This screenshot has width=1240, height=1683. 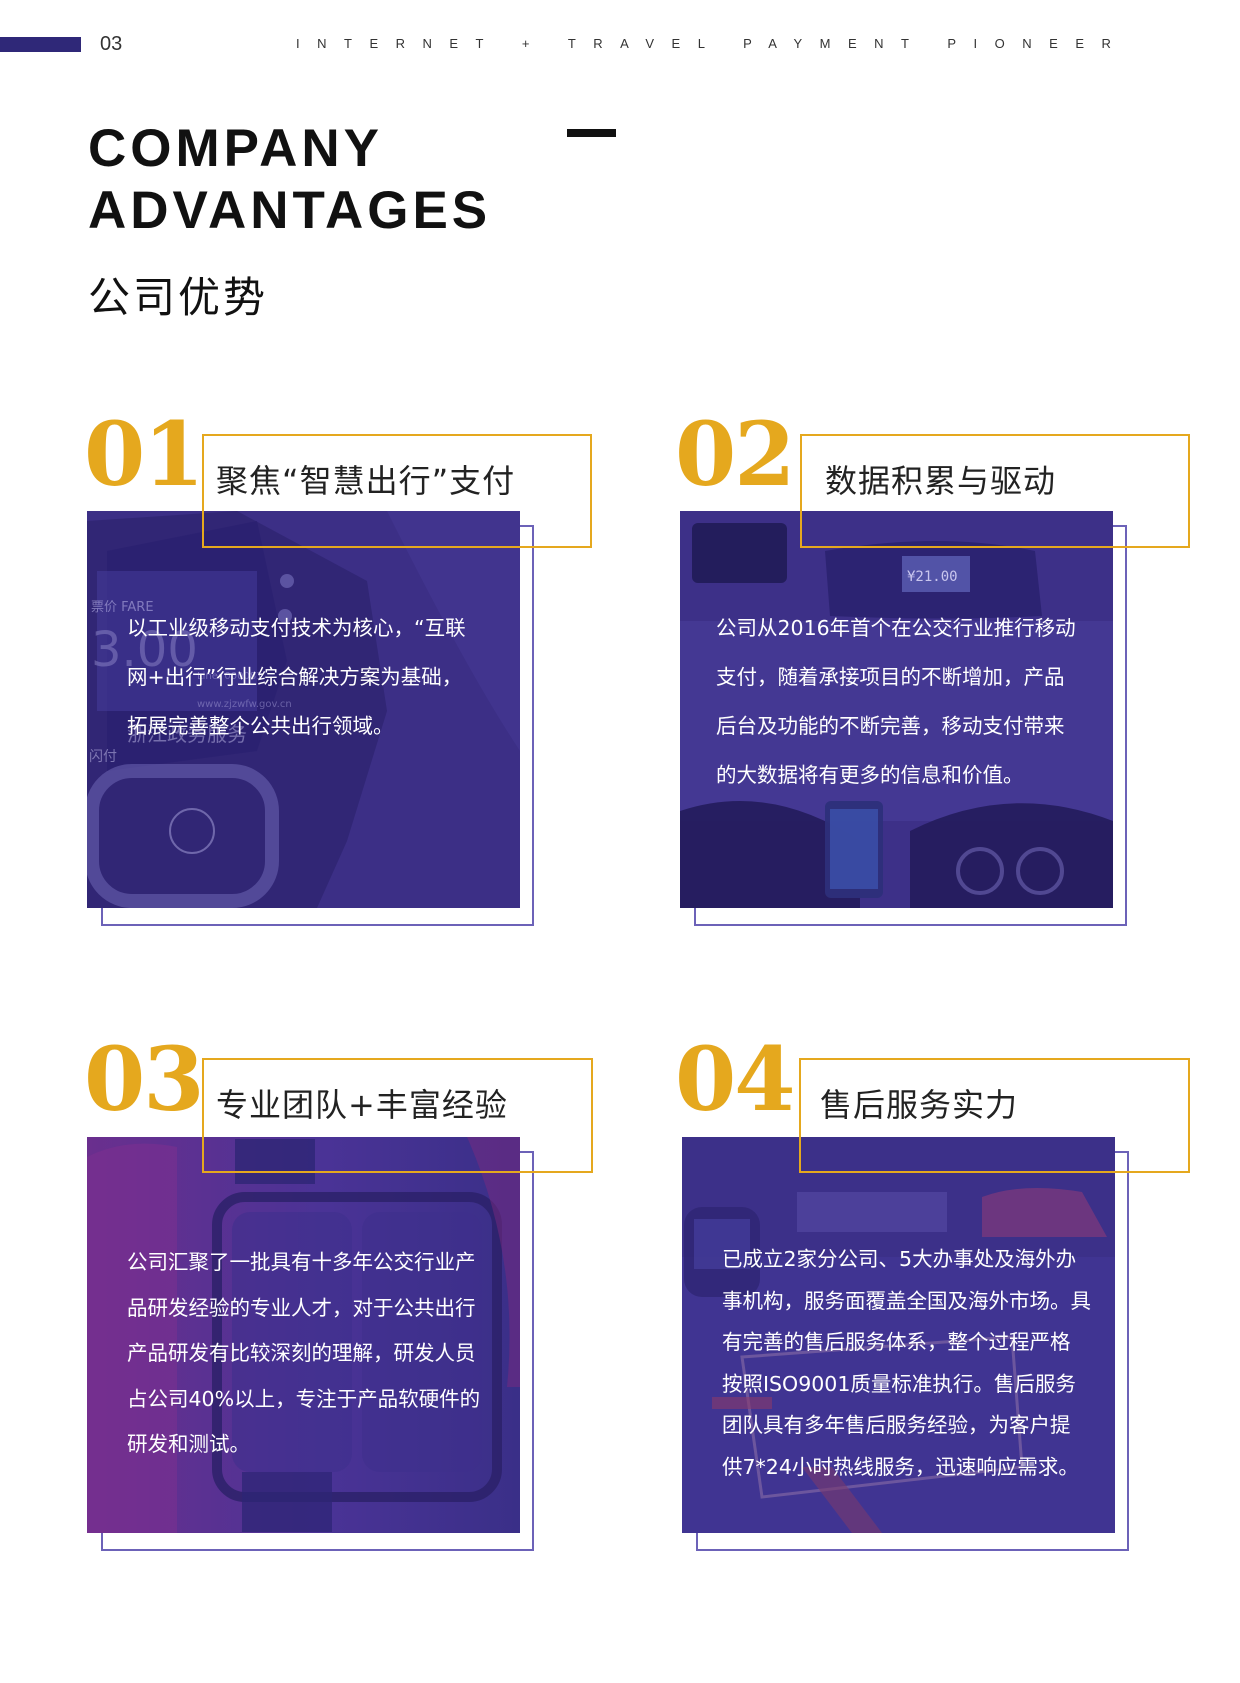 What do you see at coordinates (712, 43) in the screenshot?
I see `header-tagline: INTERNET + TRAVEL PAYMENT PIONEER` at bounding box center [712, 43].